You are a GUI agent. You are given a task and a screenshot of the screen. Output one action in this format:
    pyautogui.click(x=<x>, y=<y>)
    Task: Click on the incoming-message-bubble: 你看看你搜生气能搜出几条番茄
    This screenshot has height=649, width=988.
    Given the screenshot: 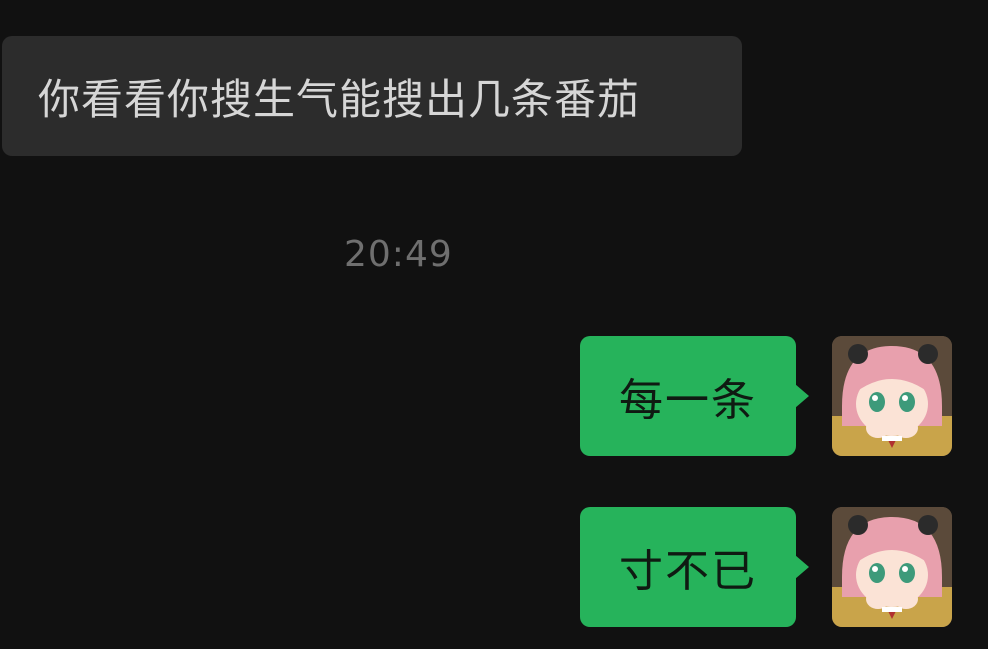 What is the action you would take?
    pyautogui.click(x=372, y=96)
    